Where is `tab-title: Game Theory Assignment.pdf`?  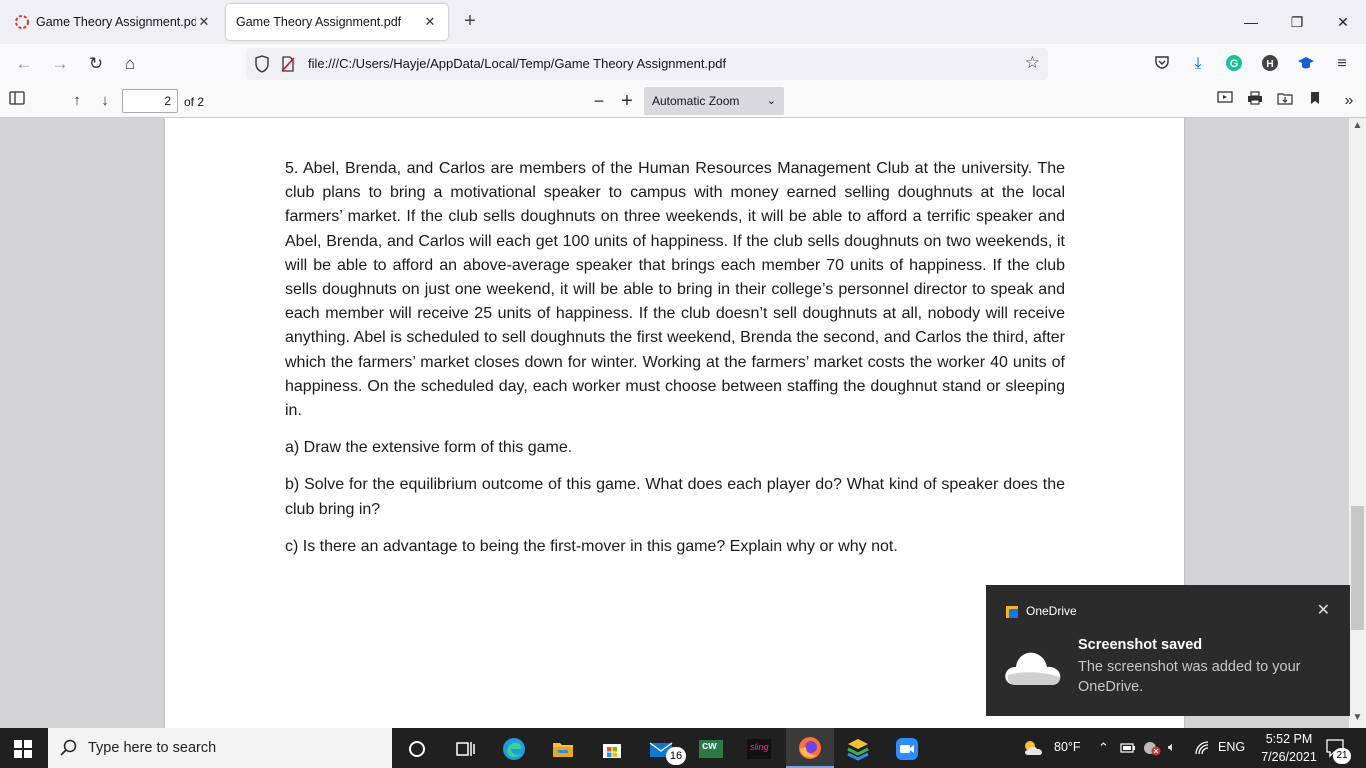
tab-title: Game Theory Assignment.pdf is located at coordinates (319, 22).